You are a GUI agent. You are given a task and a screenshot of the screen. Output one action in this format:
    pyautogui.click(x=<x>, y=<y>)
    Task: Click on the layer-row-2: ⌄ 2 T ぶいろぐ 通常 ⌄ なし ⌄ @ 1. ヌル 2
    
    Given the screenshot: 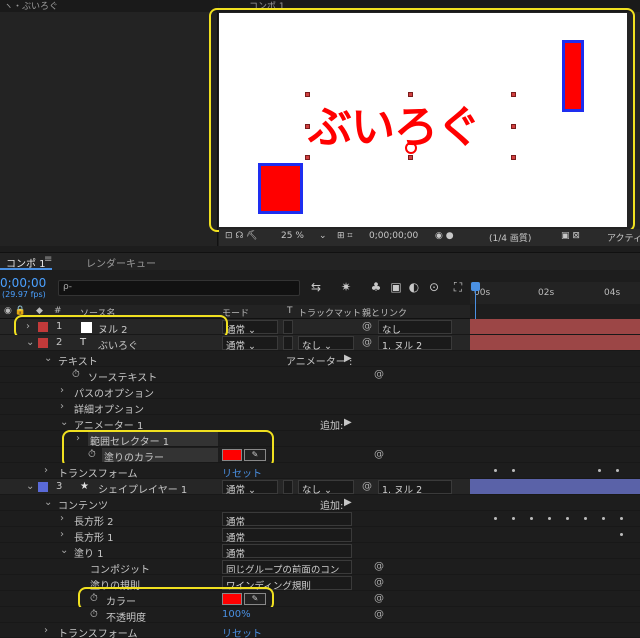 What is the action you would take?
    pyautogui.click(x=235, y=343)
    